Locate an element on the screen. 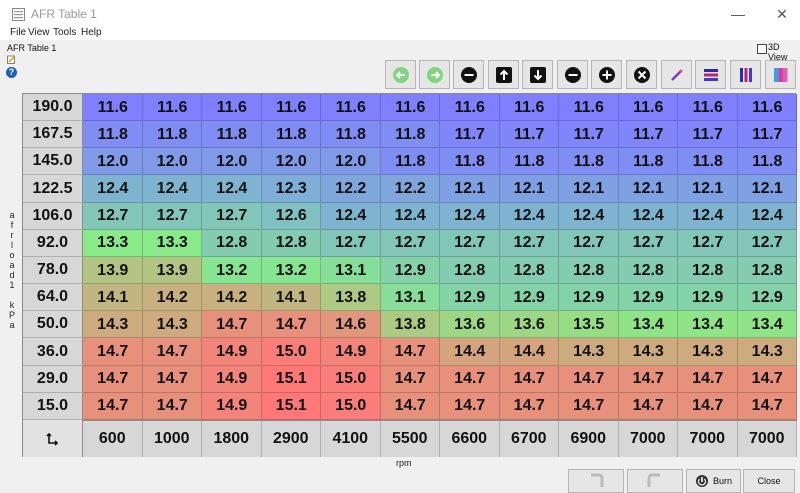  y-axis-value: 190.0 is located at coordinates (53, 108).